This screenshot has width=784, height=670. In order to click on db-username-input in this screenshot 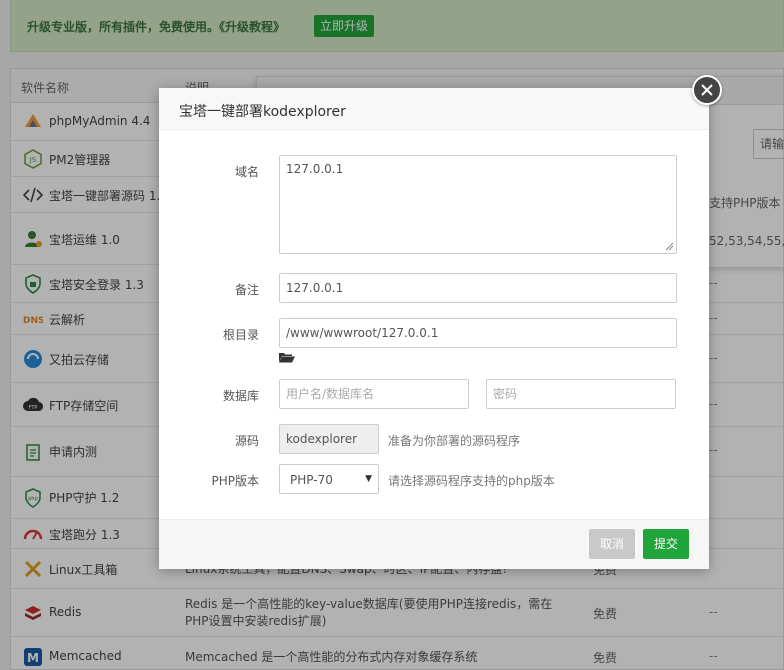, I will do `click(374, 394)`.